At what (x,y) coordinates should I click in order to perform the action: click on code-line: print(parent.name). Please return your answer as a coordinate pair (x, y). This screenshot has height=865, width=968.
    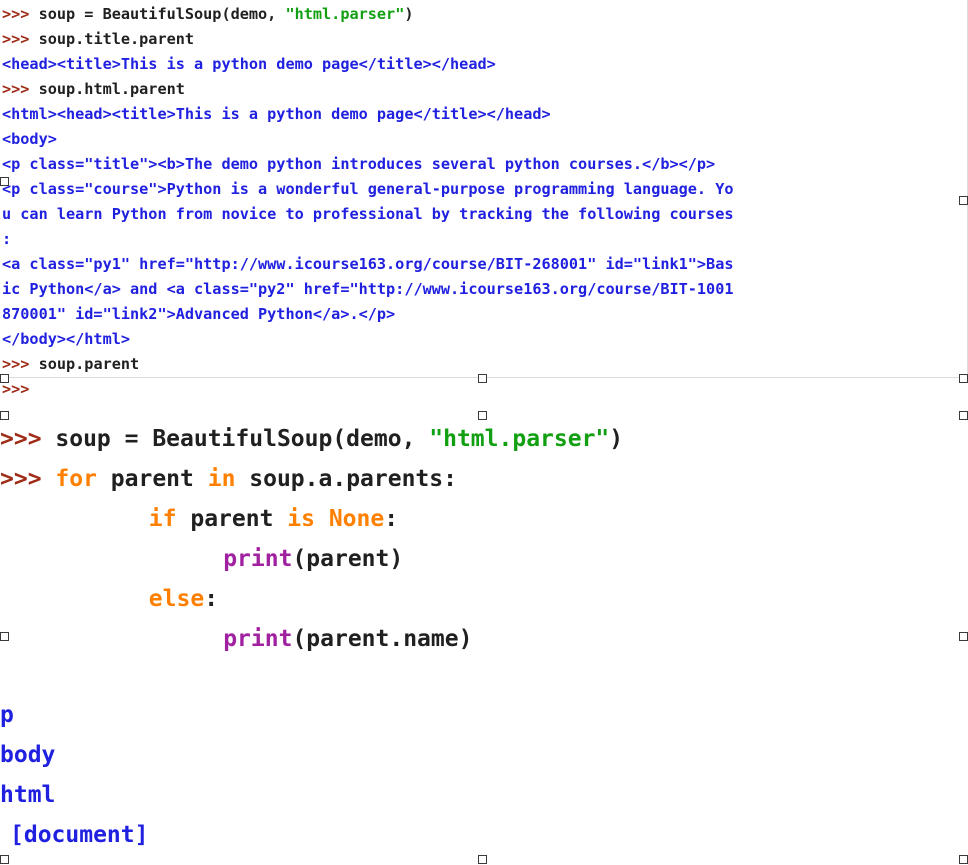
    Looking at the image, I should click on (484, 639).